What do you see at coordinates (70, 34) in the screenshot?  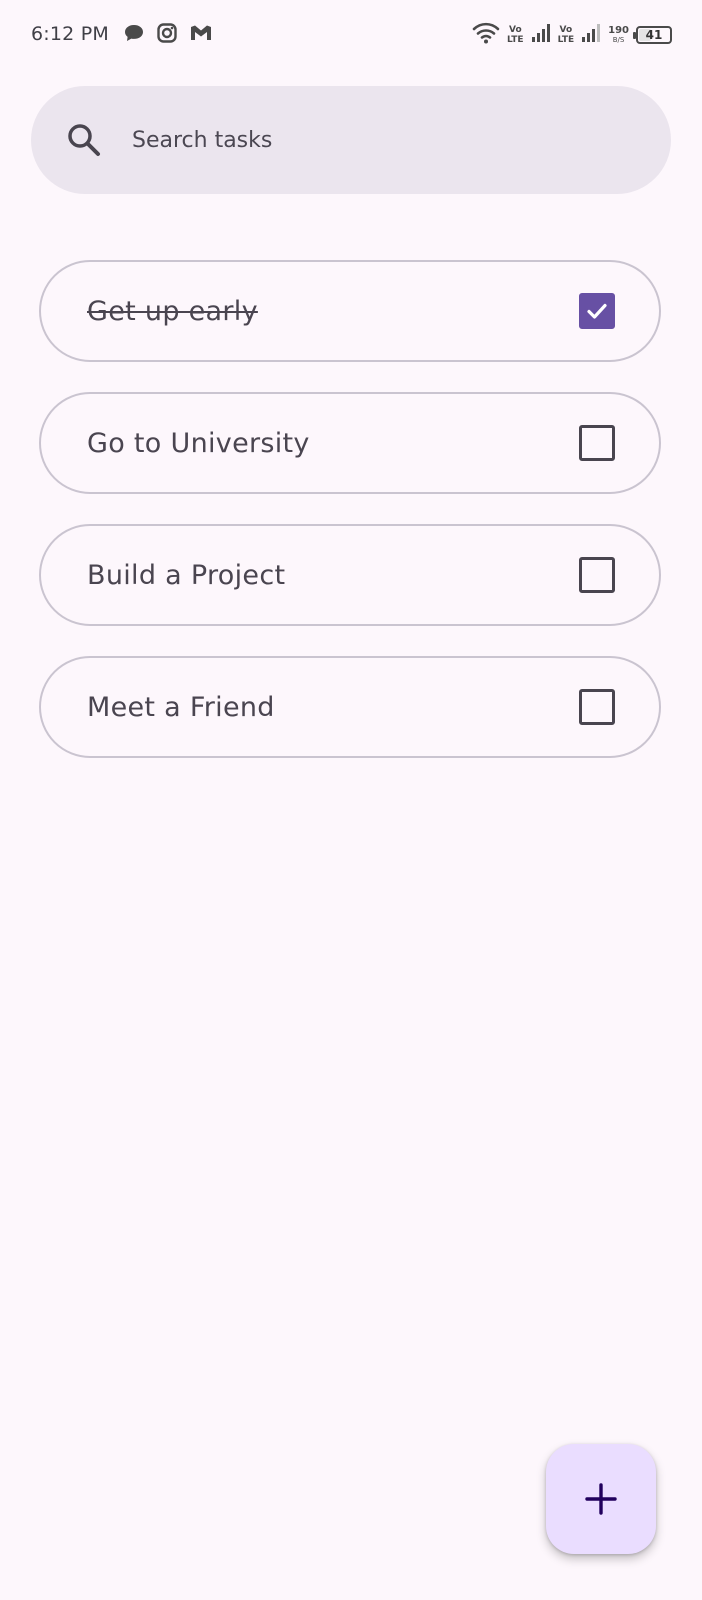 I see `status-time: 6:12 PM` at bounding box center [70, 34].